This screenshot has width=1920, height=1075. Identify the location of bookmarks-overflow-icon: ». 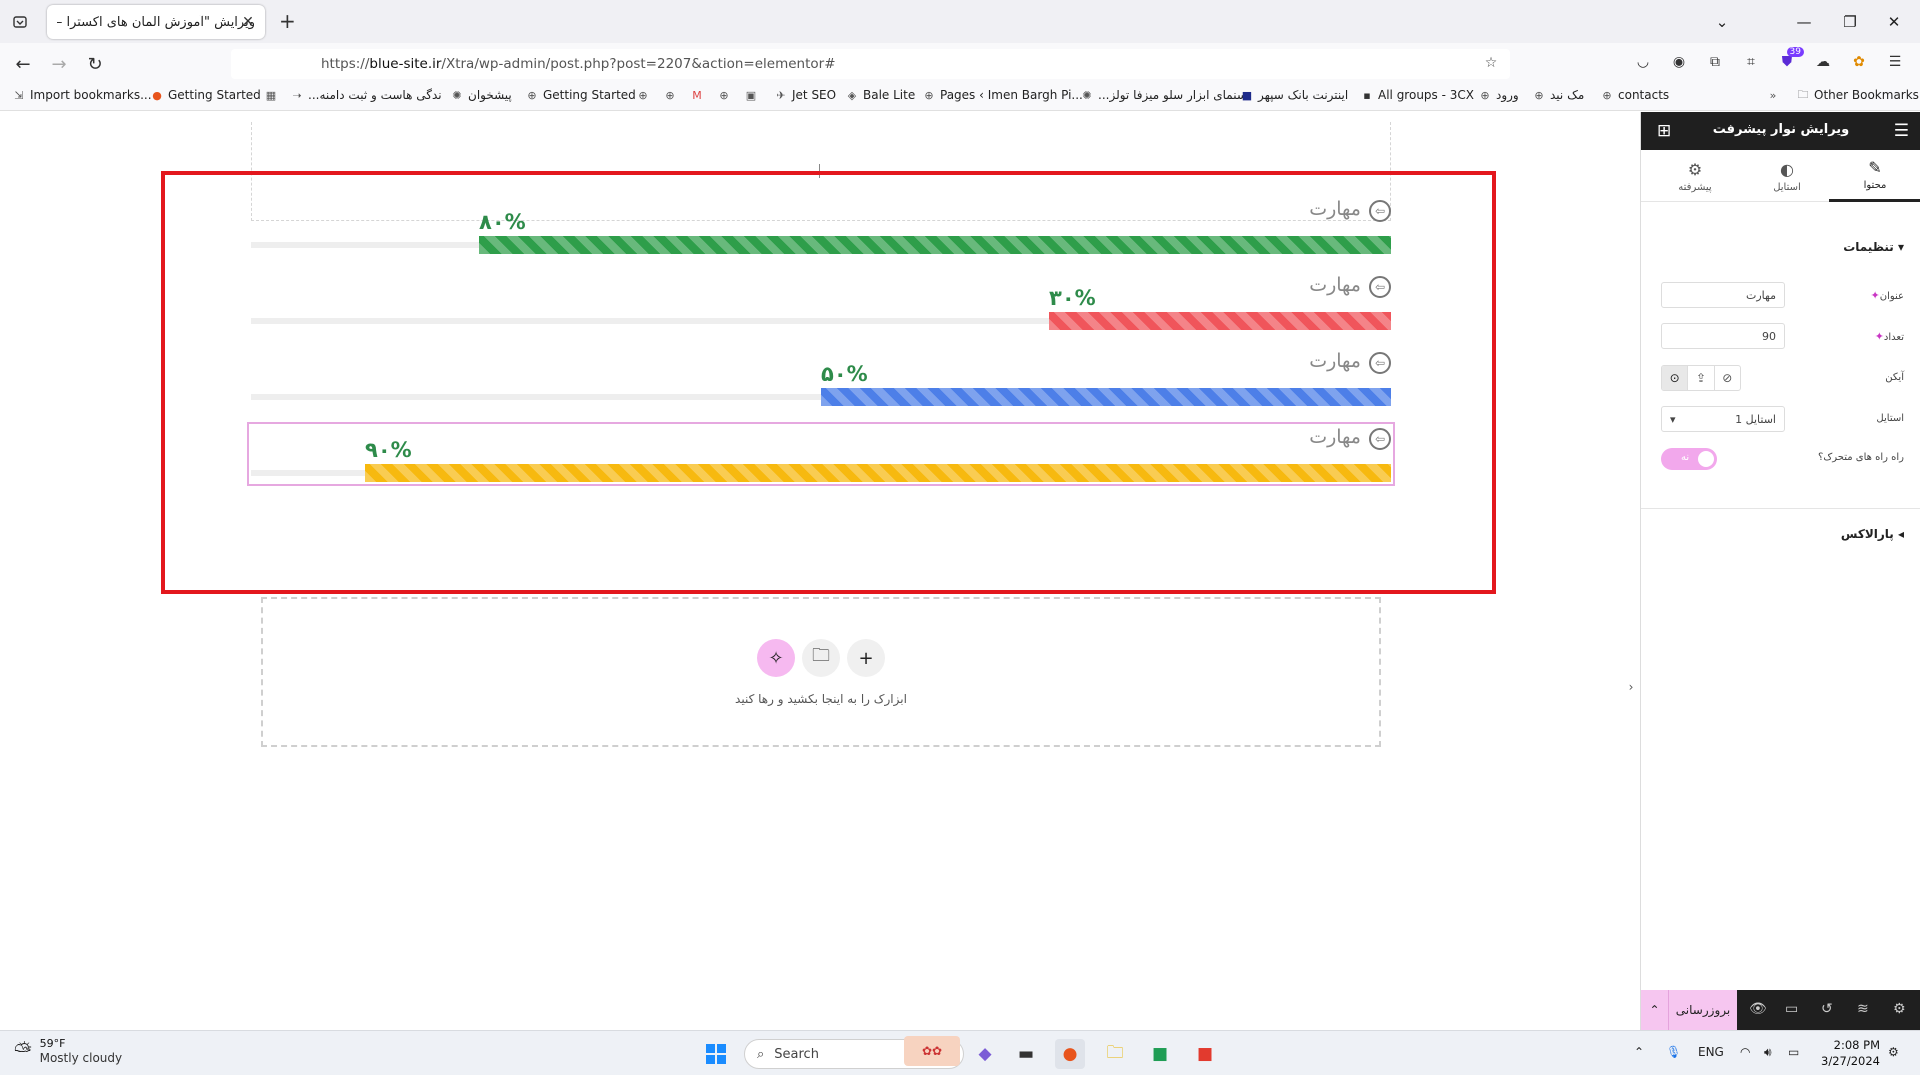
(1773, 95).